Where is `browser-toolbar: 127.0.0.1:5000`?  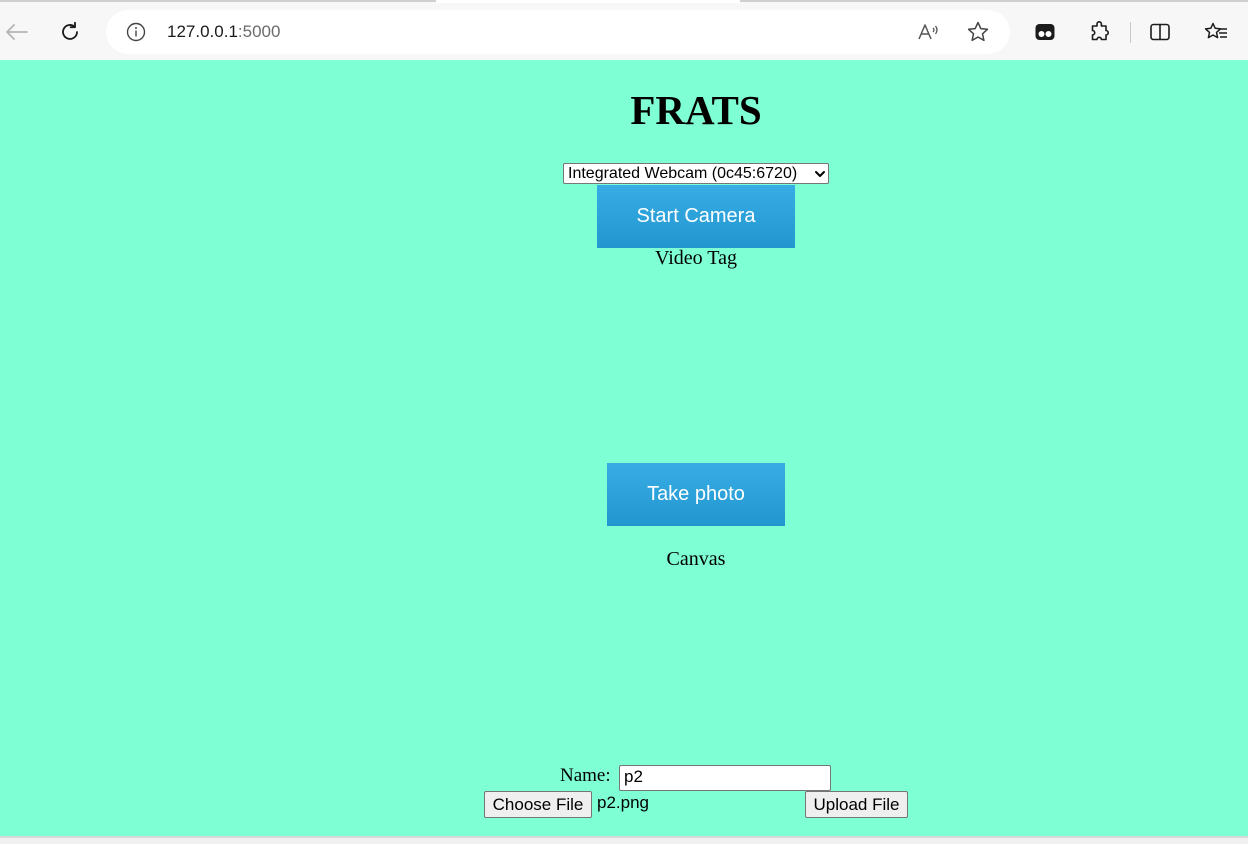 browser-toolbar: 127.0.0.1:5000 is located at coordinates (624, 30).